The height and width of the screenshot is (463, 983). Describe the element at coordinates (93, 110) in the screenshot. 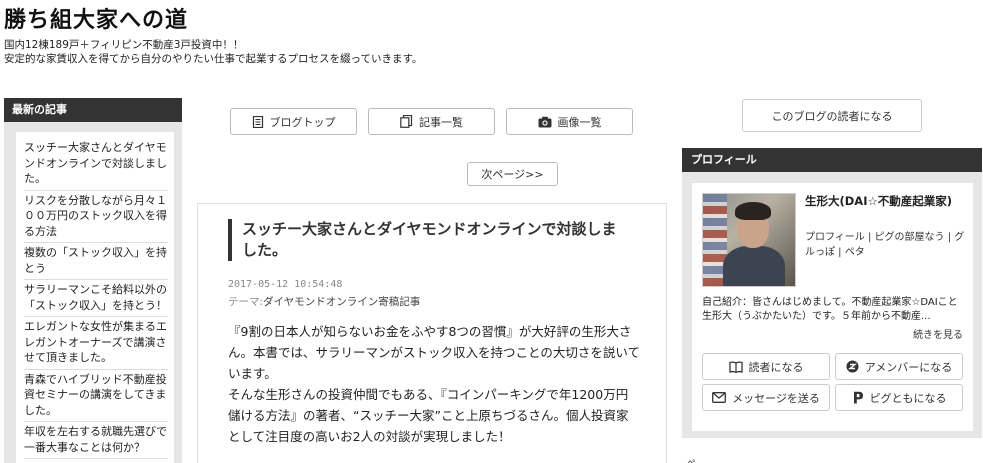

I see `recent-articles-heading: 最新の記事` at that location.